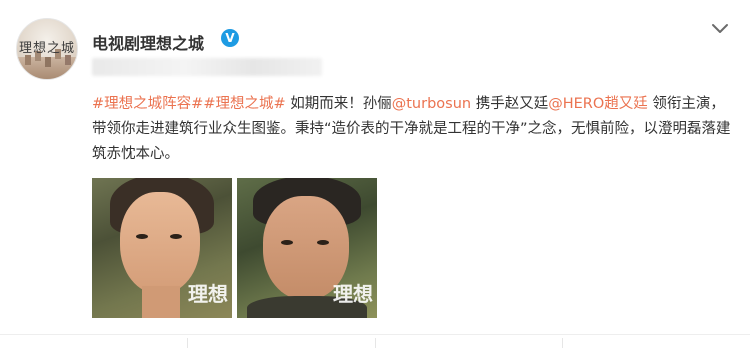 The image size is (750, 348). What do you see at coordinates (375, 334) in the screenshot?
I see `footer-divider` at bounding box center [375, 334].